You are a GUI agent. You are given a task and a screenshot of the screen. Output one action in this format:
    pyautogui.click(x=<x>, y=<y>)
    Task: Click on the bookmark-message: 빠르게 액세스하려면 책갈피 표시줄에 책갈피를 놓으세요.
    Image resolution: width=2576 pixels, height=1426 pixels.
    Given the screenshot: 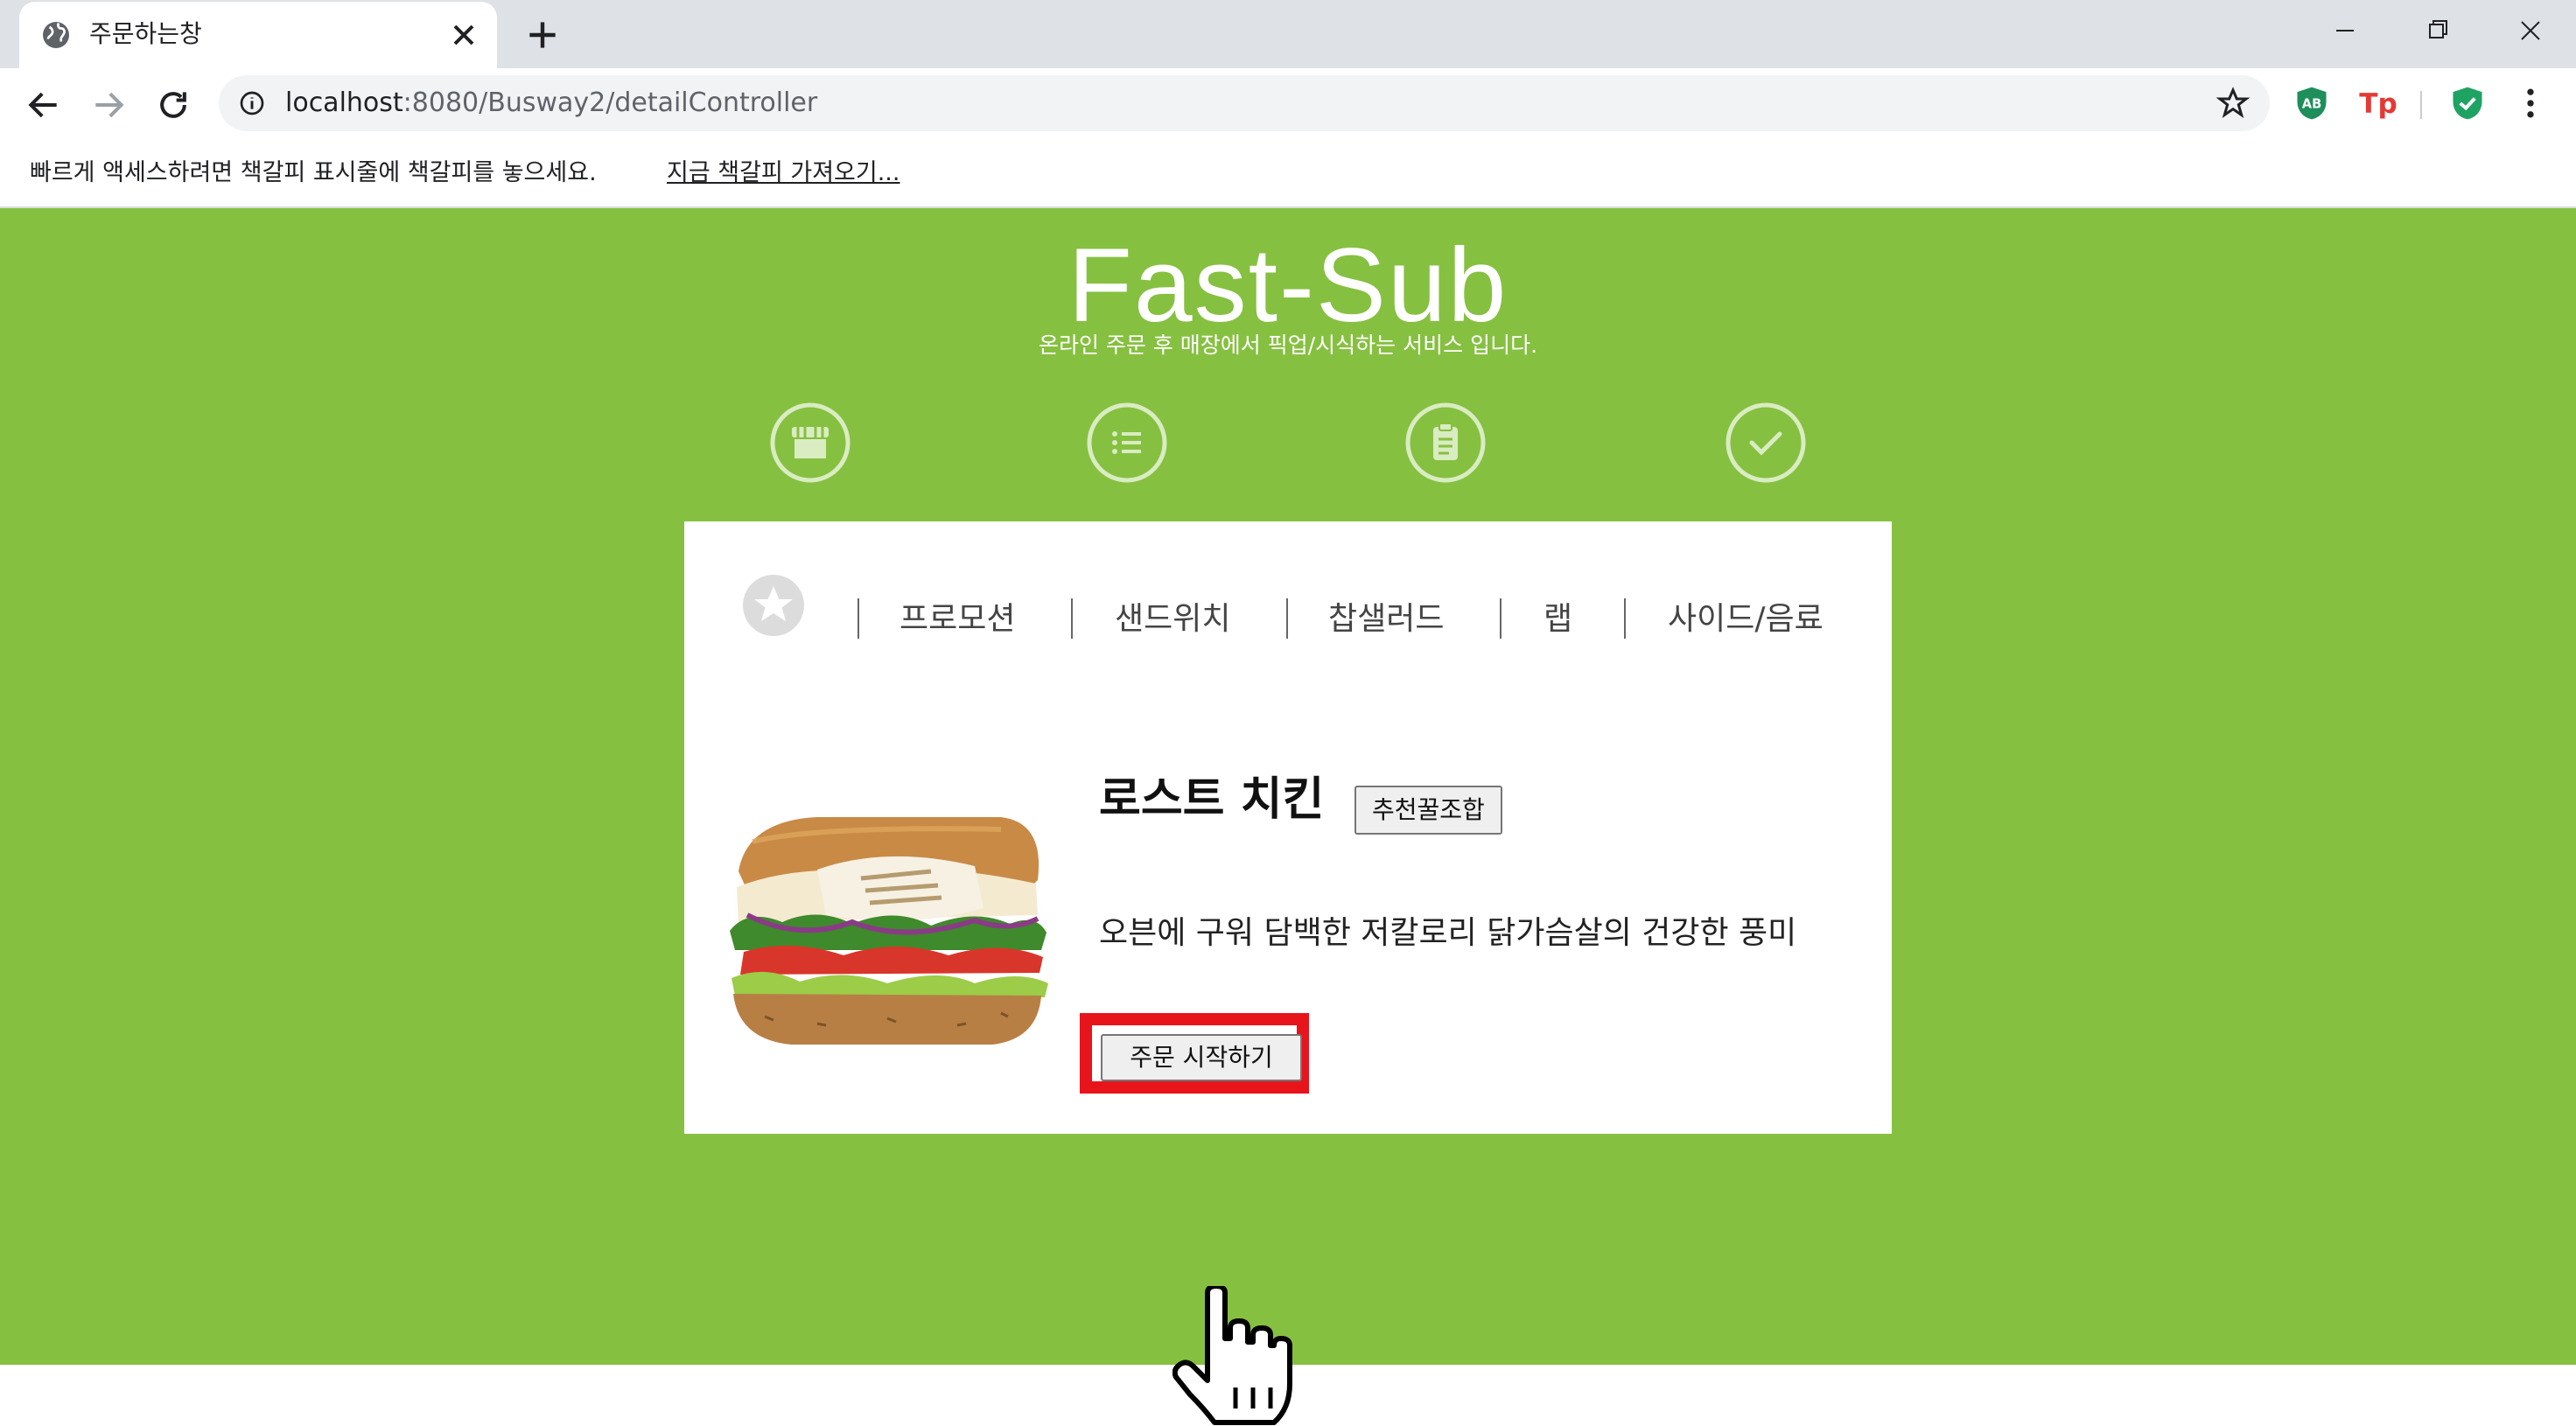 What is the action you would take?
    pyautogui.click(x=313, y=172)
    